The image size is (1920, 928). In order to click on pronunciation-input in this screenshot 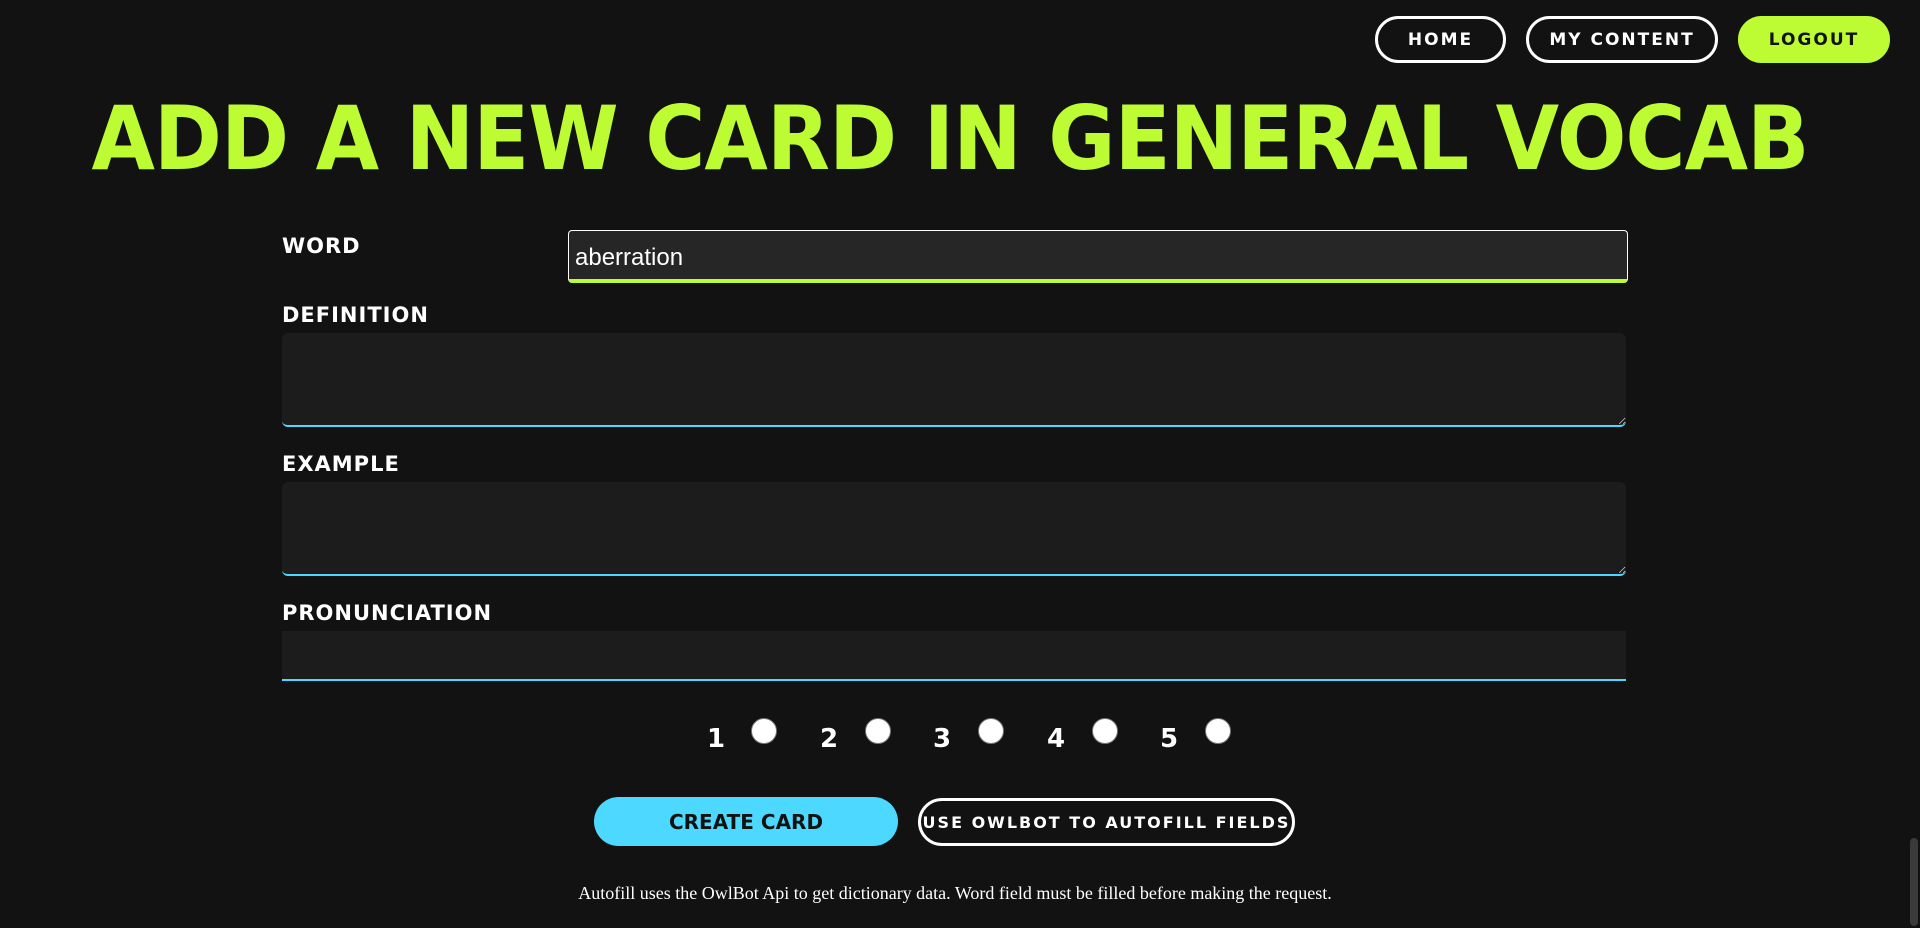, I will do `click(954, 656)`.